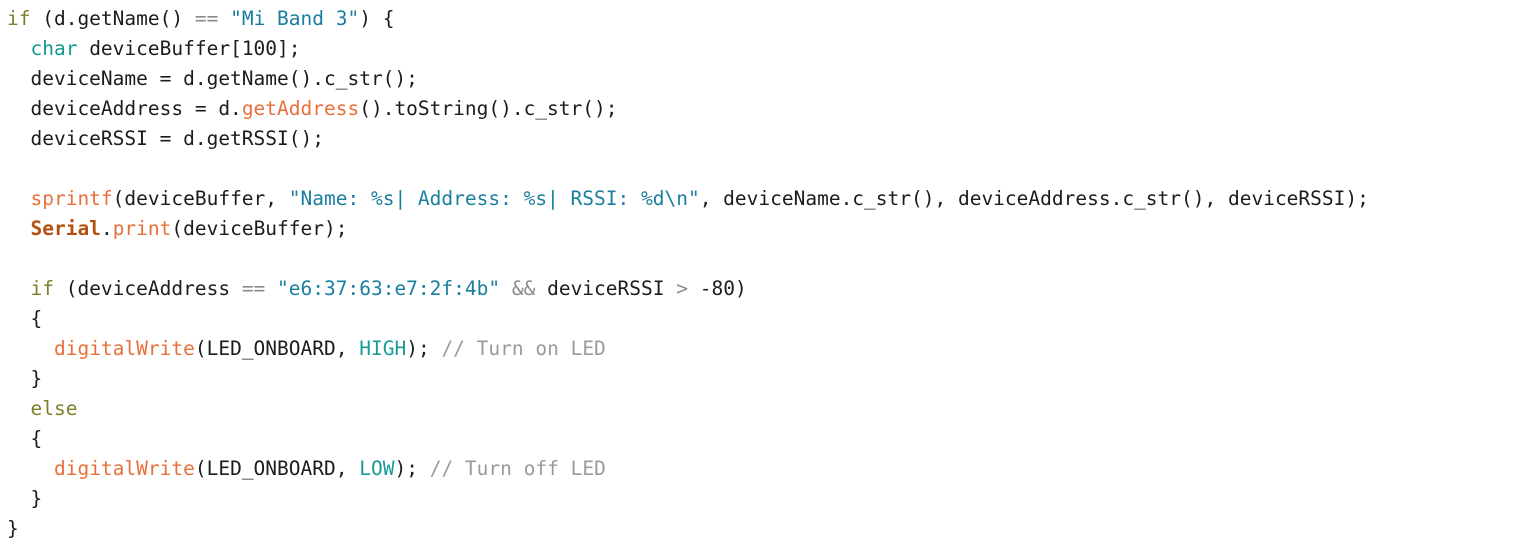 Image resolution: width=1534 pixels, height=548 pixels. Describe the element at coordinates (54, 408) in the screenshot. I see `code-token-keyword: else` at that location.